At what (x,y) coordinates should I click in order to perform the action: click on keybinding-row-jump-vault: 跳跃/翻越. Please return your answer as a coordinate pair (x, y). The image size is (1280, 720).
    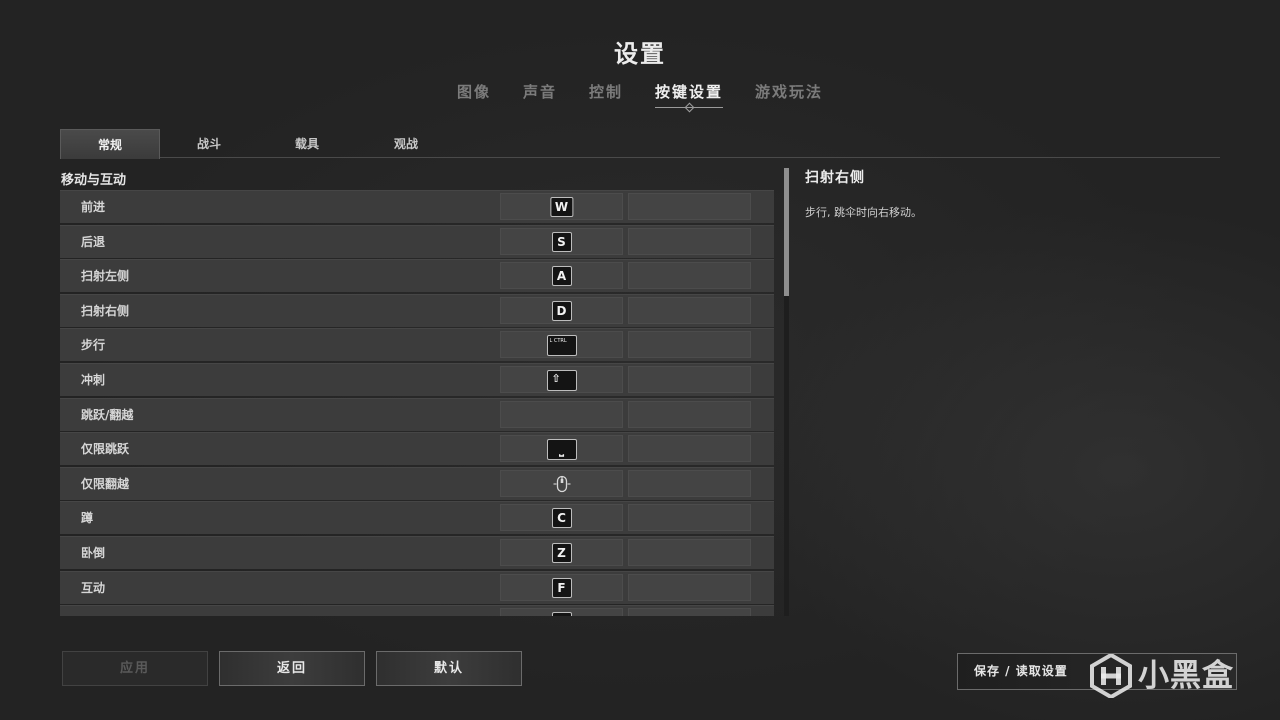
    Looking at the image, I should click on (417, 414).